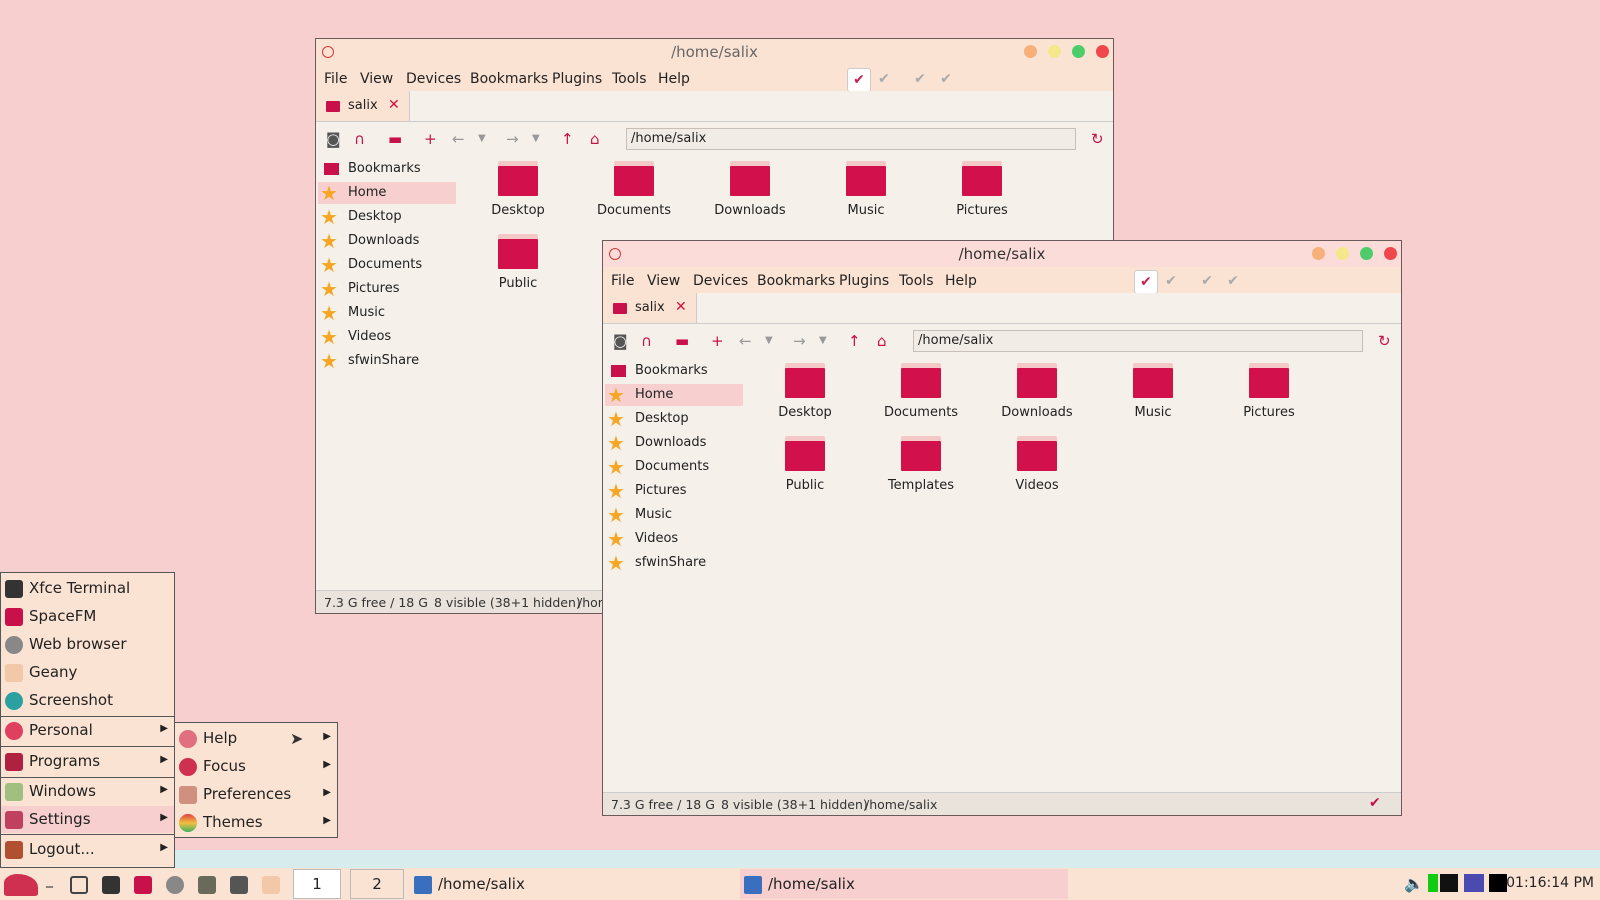 This screenshot has width=1600, height=900. What do you see at coordinates (256, 738) in the screenshot?
I see `submenu-item-help: Help ▶` at bounding box center [256, 738].